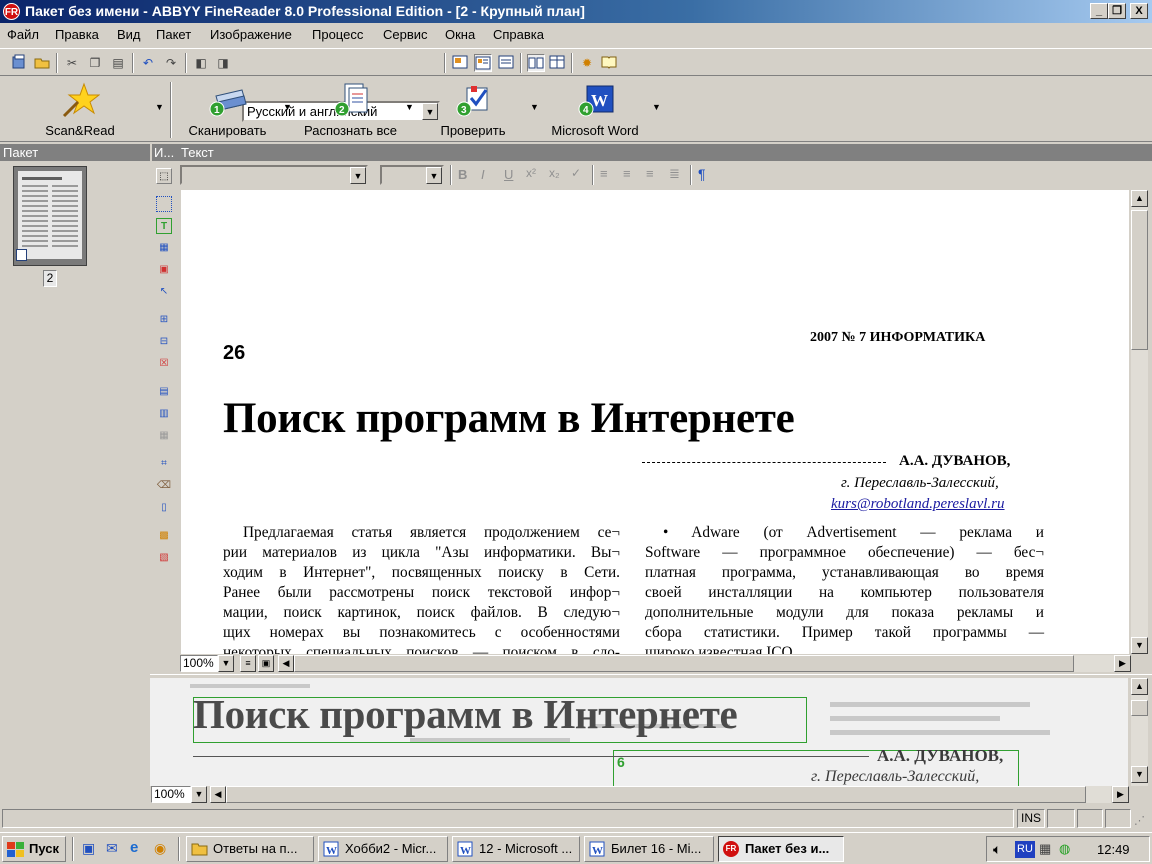  Describe the element at coordinates (287, 107) in the screenshot. I see `scan-dropdown-icon: ▼` at that location.